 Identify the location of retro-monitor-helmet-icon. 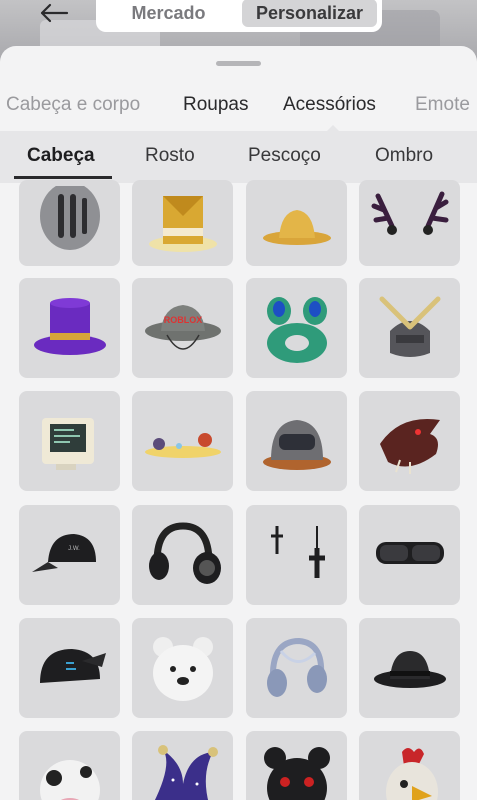
(67, 444).